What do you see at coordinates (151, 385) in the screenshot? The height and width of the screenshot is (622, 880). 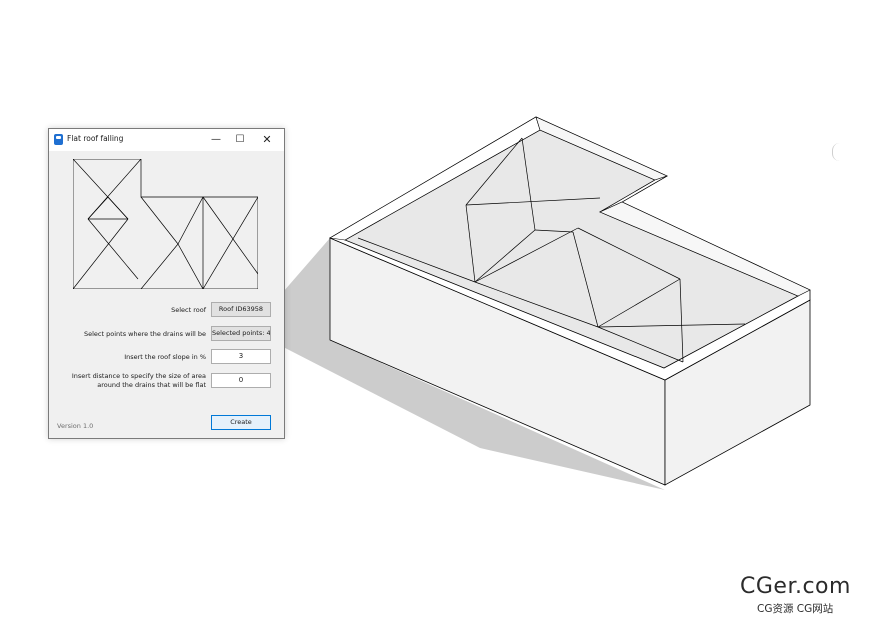 I see `distance-label-line2: around the drains that will be flat` at bounding box center [151, 385].